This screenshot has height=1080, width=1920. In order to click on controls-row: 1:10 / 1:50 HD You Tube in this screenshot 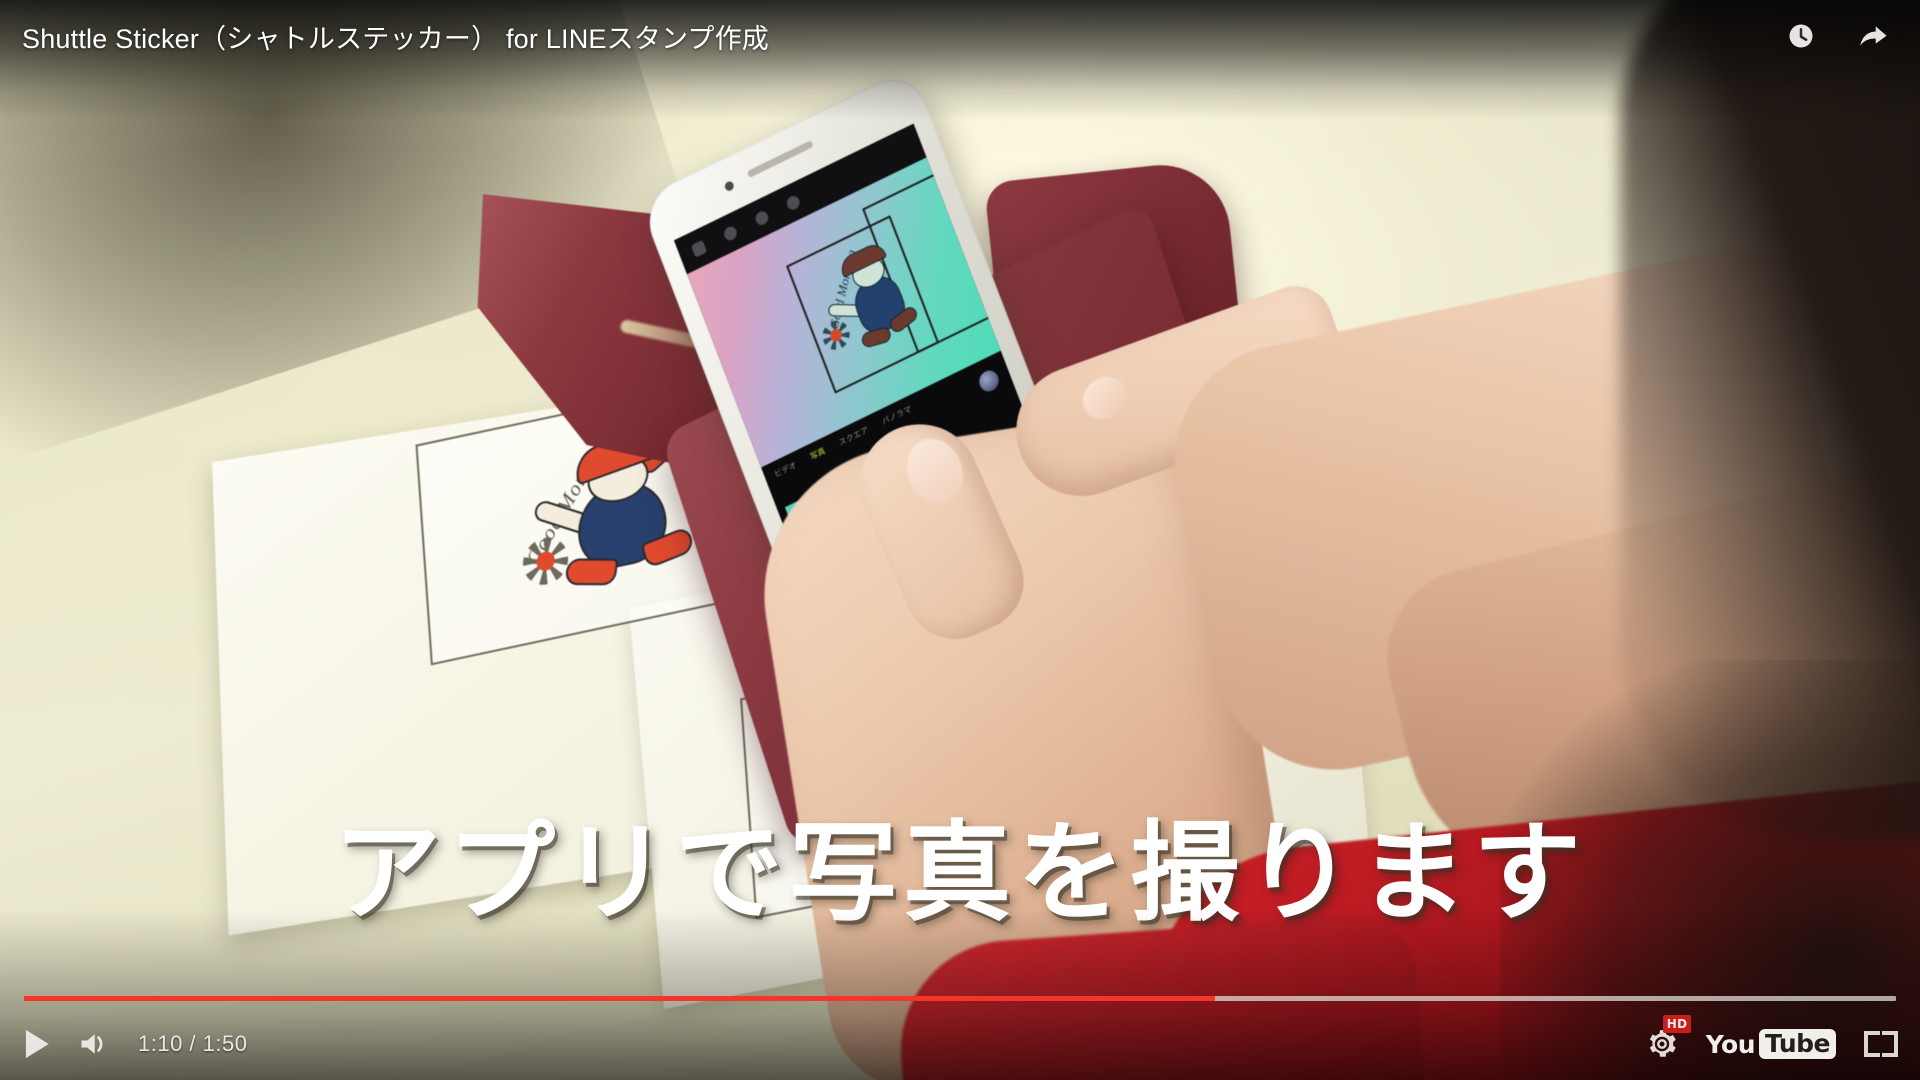, I will do `click(960, 1044)`.